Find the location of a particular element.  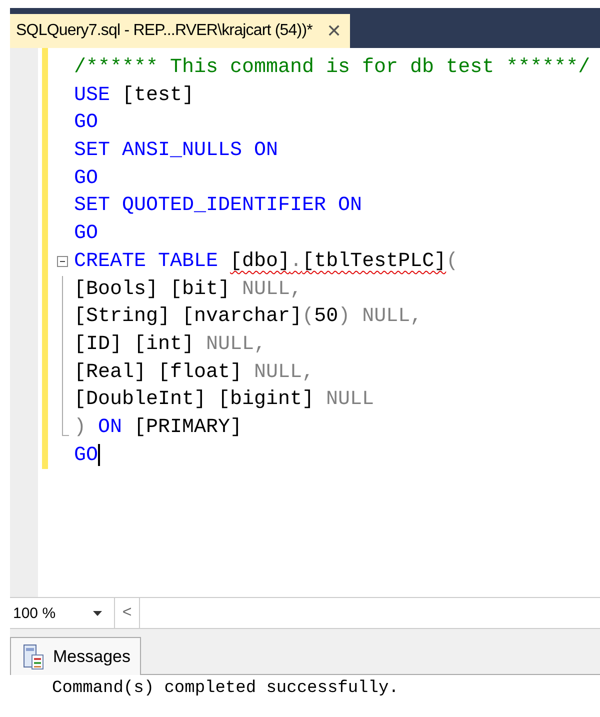

code-line: [Bools] [bit] NULL, is located at coordinates (188, 289).